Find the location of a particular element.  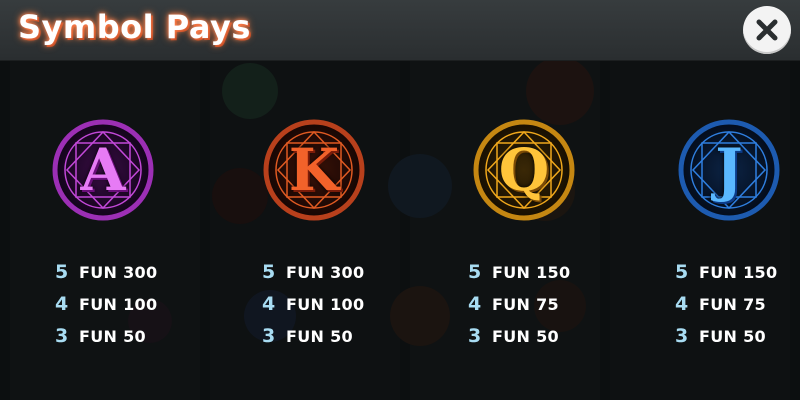

symbol-q: Q is located at coordinates (524, 170).